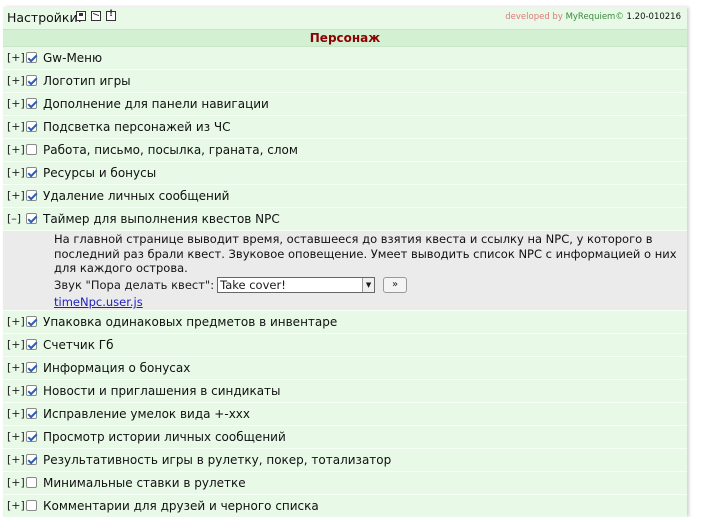  What do you see at coordinates (136, 196) in the screenshot?
I see `feature-label: Удаление личных сообщений` at bounding box center [136, 196].